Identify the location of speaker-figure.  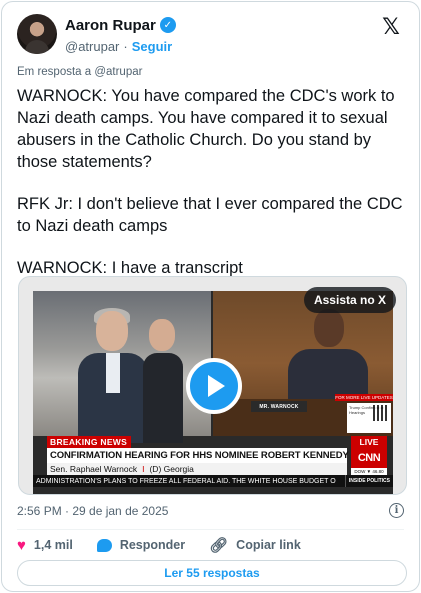
(113, 375).